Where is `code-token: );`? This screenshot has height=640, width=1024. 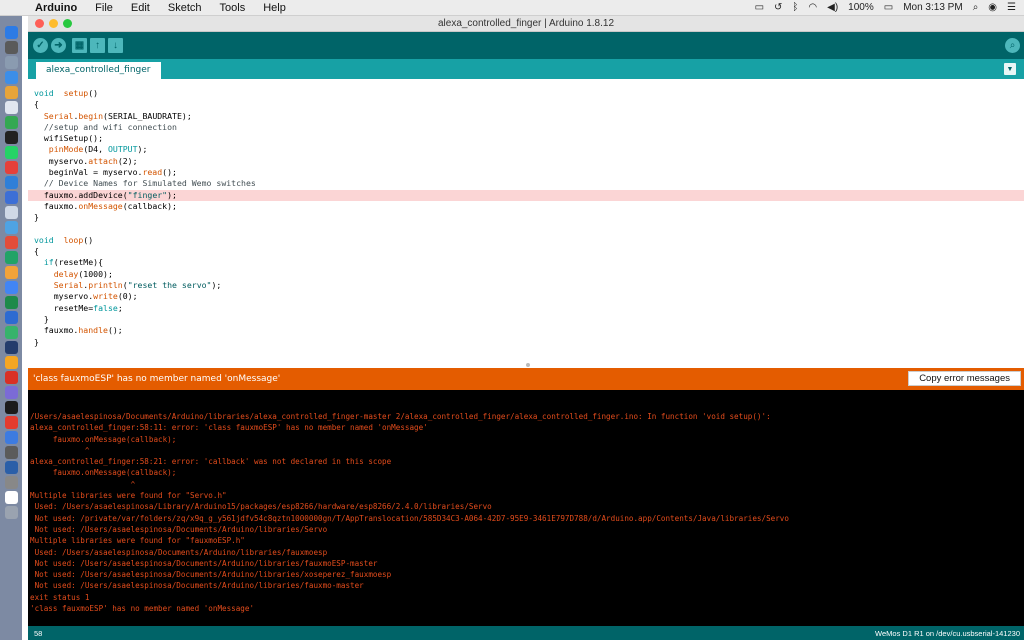
code-token: ); is located at coordinates (216, 285).